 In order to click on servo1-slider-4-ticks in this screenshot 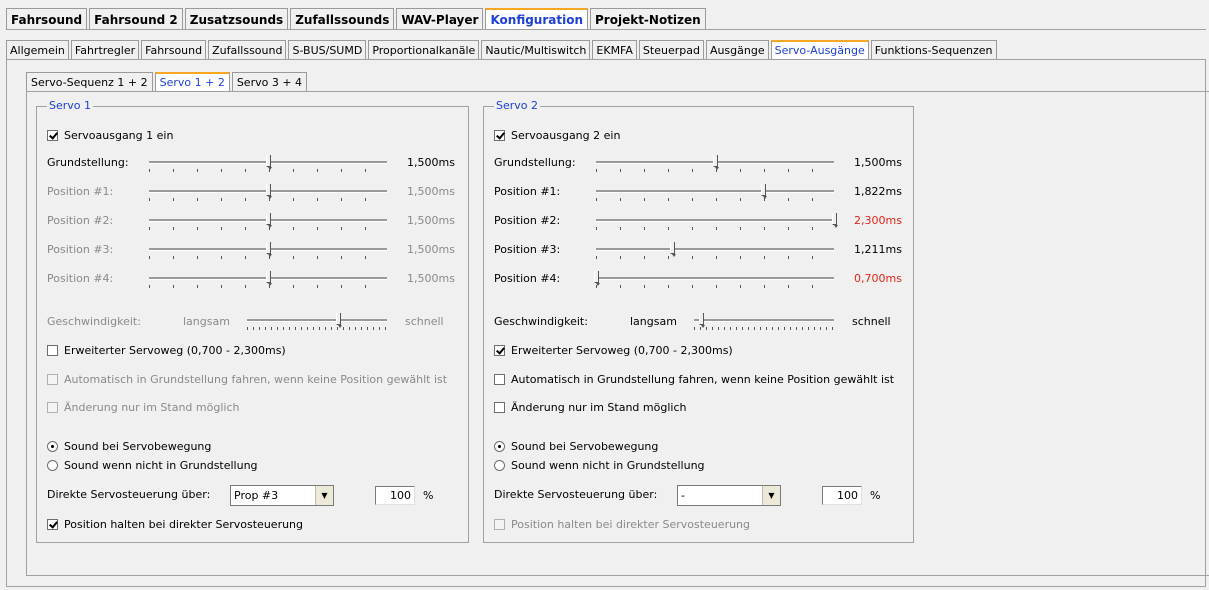, I will do `click(268, 286)`.